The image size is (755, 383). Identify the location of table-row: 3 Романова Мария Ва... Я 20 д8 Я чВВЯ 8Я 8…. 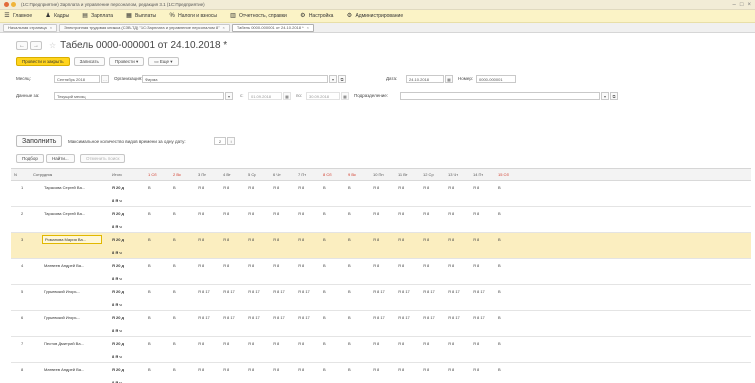
(381, 246).